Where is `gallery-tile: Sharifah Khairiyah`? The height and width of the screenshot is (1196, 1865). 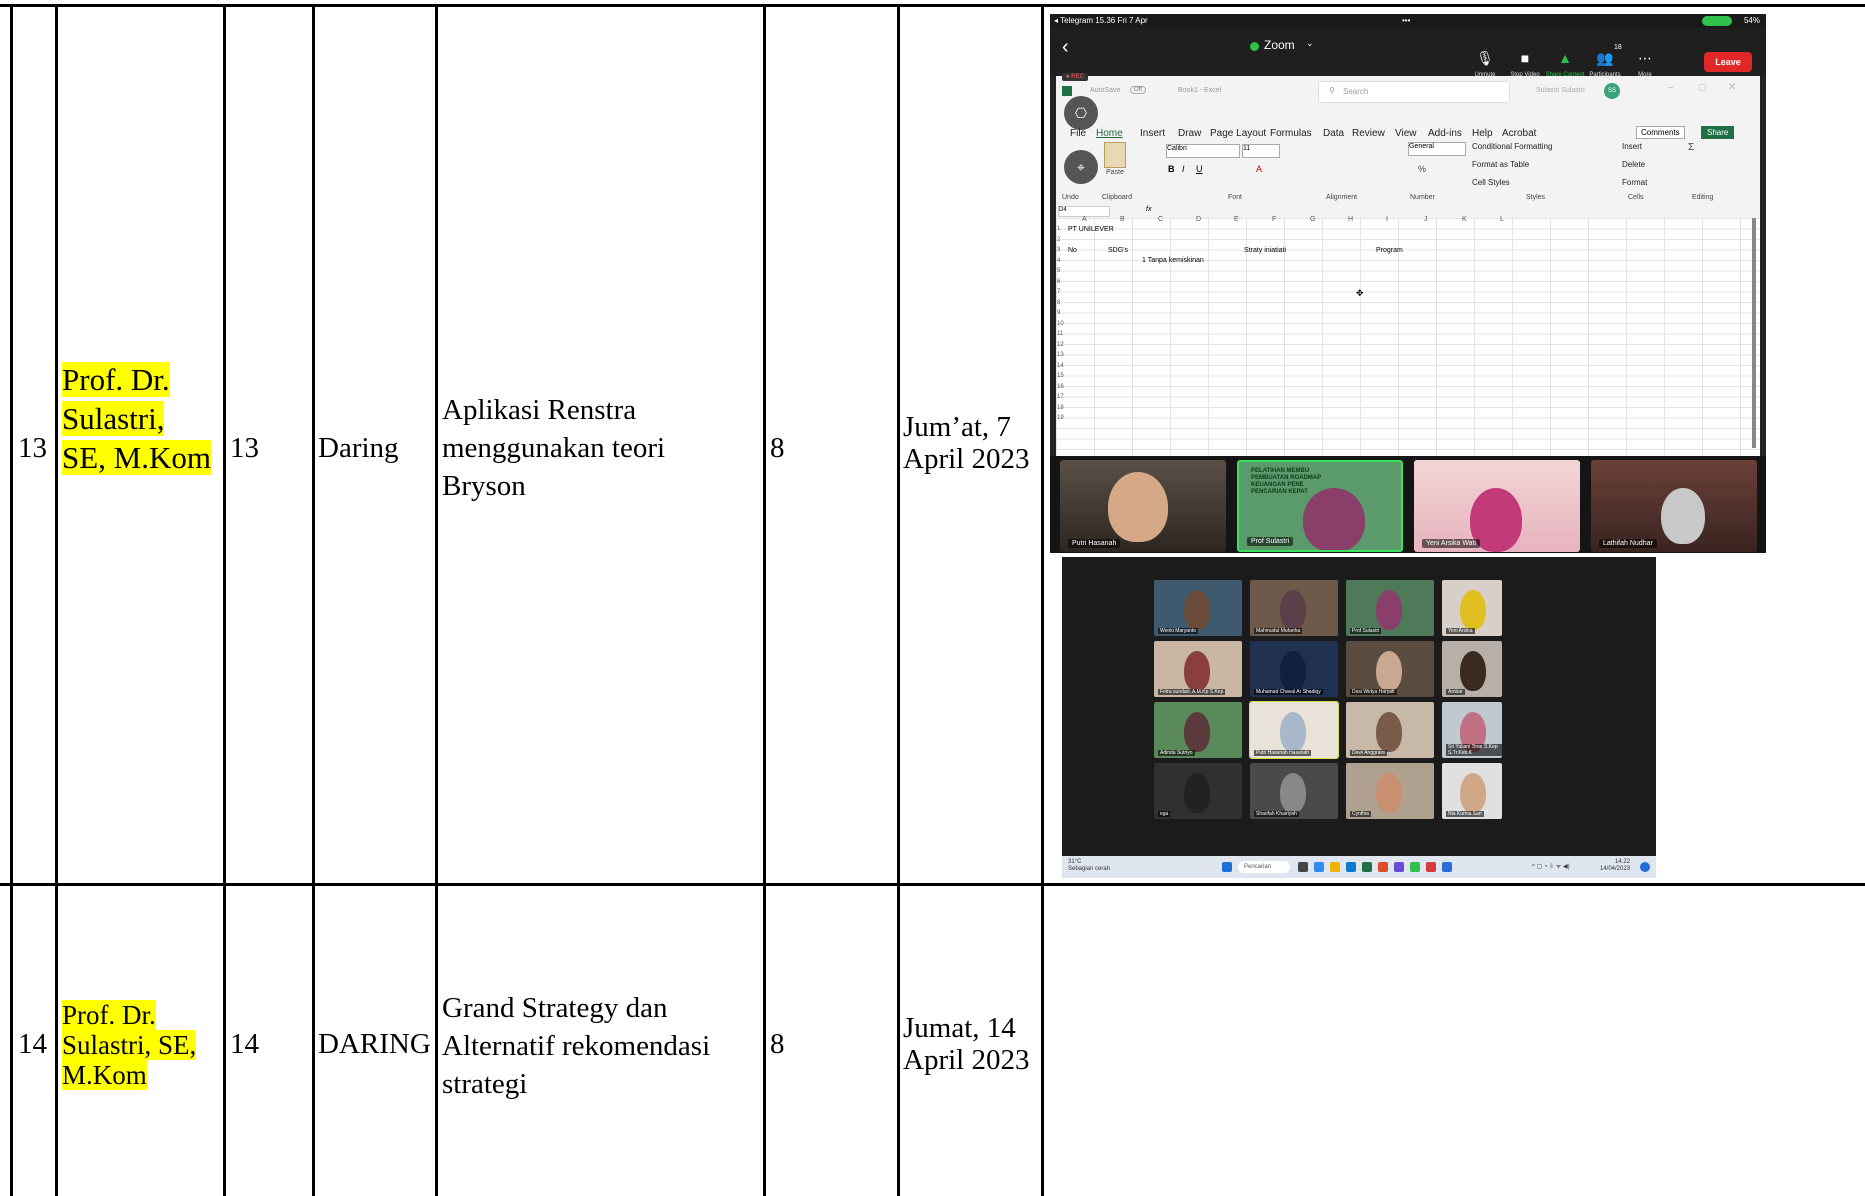 gallery-tile: Sharifah Khairiyah is located at coordinates (1294, 791).